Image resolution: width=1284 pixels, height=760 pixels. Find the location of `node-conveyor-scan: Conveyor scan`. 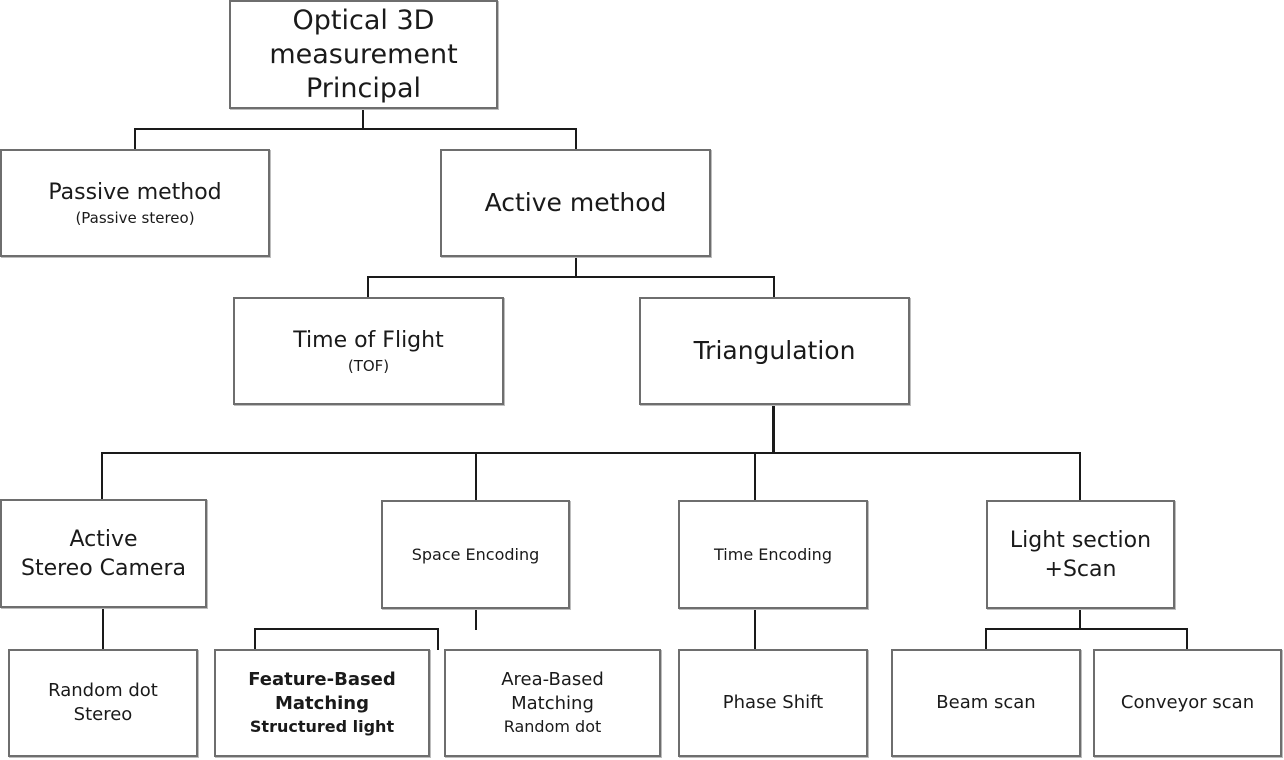

node-conveyor-scan: Conveyor scan is located at coordinates (1187, 703).